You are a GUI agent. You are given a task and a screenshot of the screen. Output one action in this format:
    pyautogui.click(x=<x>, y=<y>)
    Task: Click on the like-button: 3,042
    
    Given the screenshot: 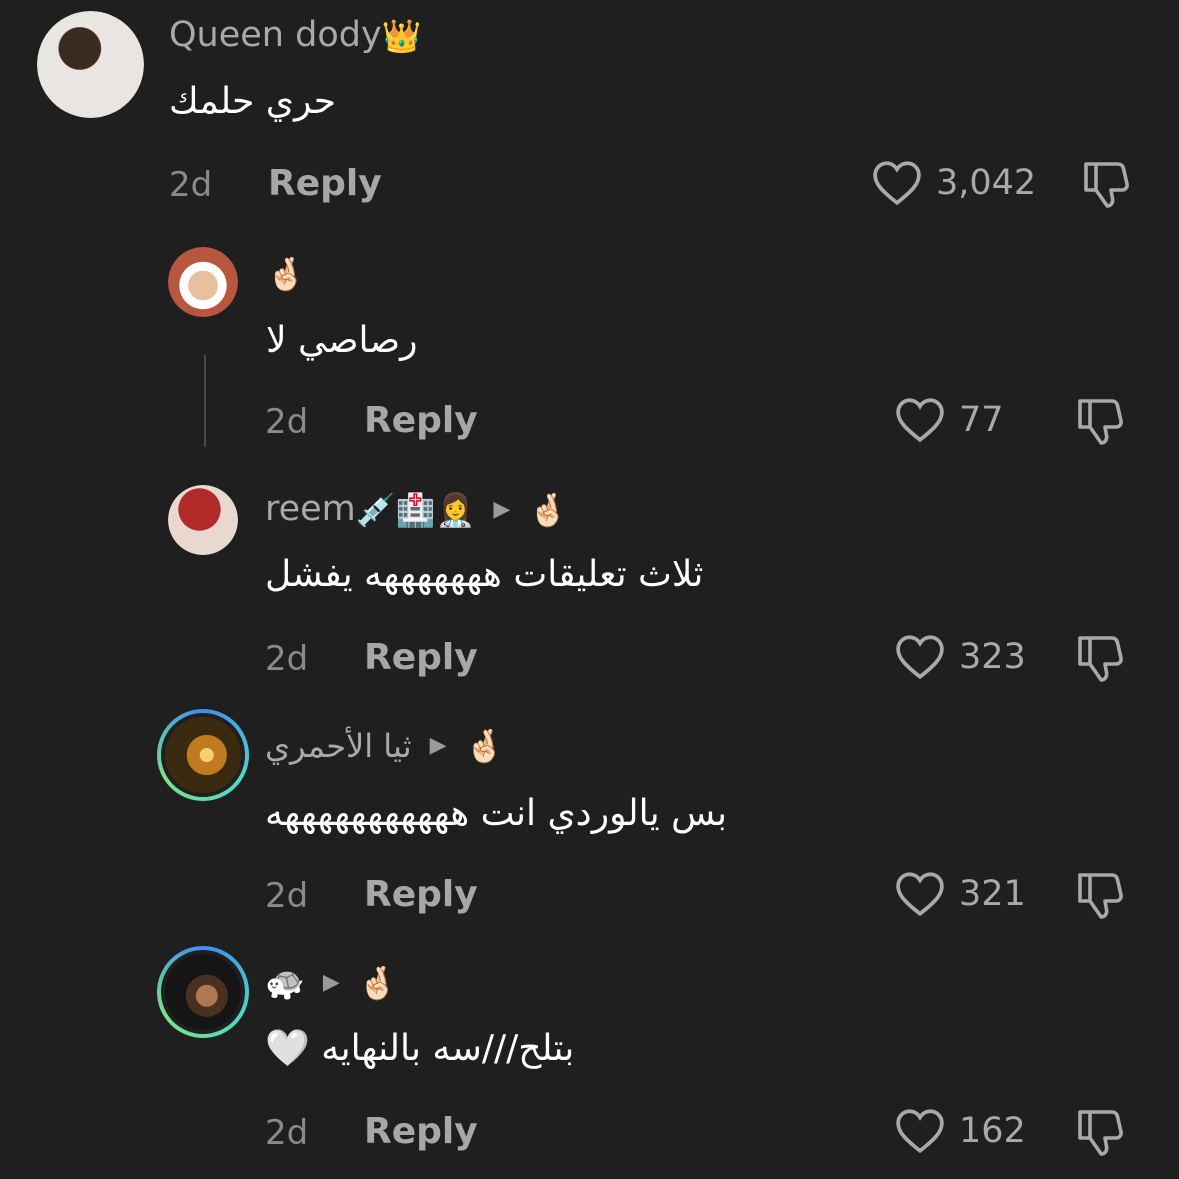 What is the action you would take?
    pyautogui.click(x=954, y=183)
    